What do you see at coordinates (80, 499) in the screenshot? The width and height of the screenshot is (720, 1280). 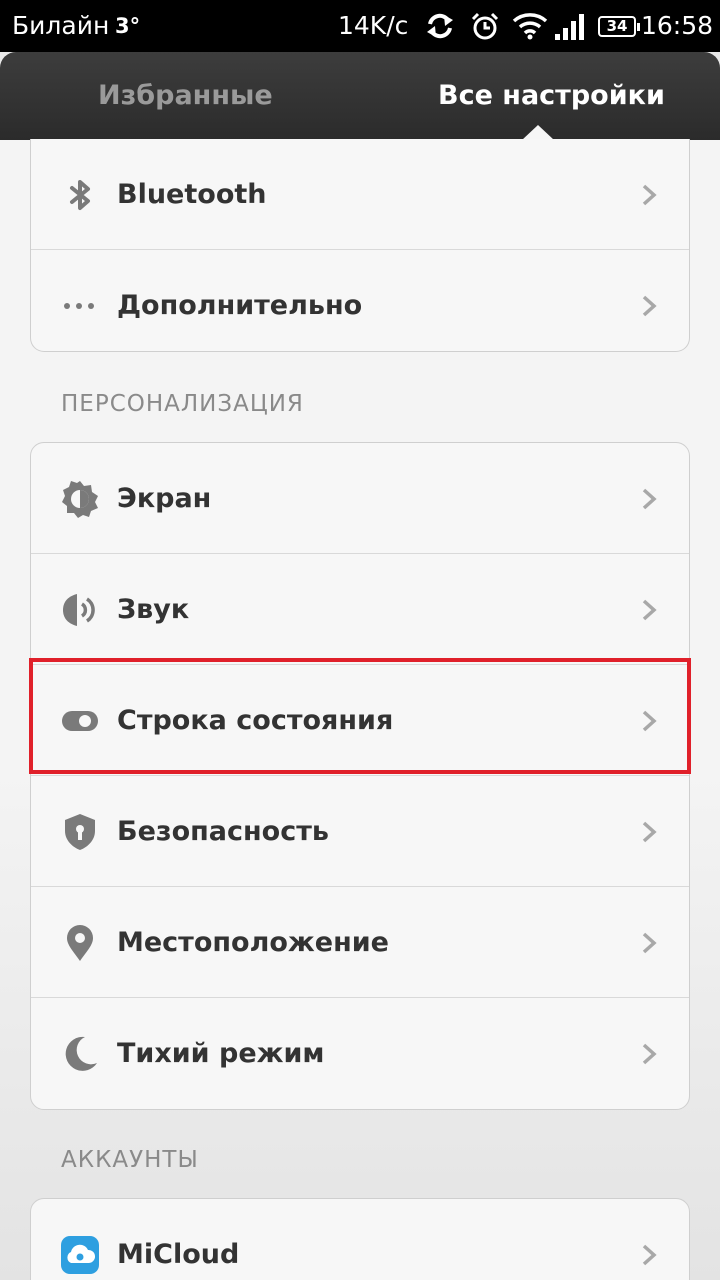 I see `brightness-icon` at bounding box center [80, 499].